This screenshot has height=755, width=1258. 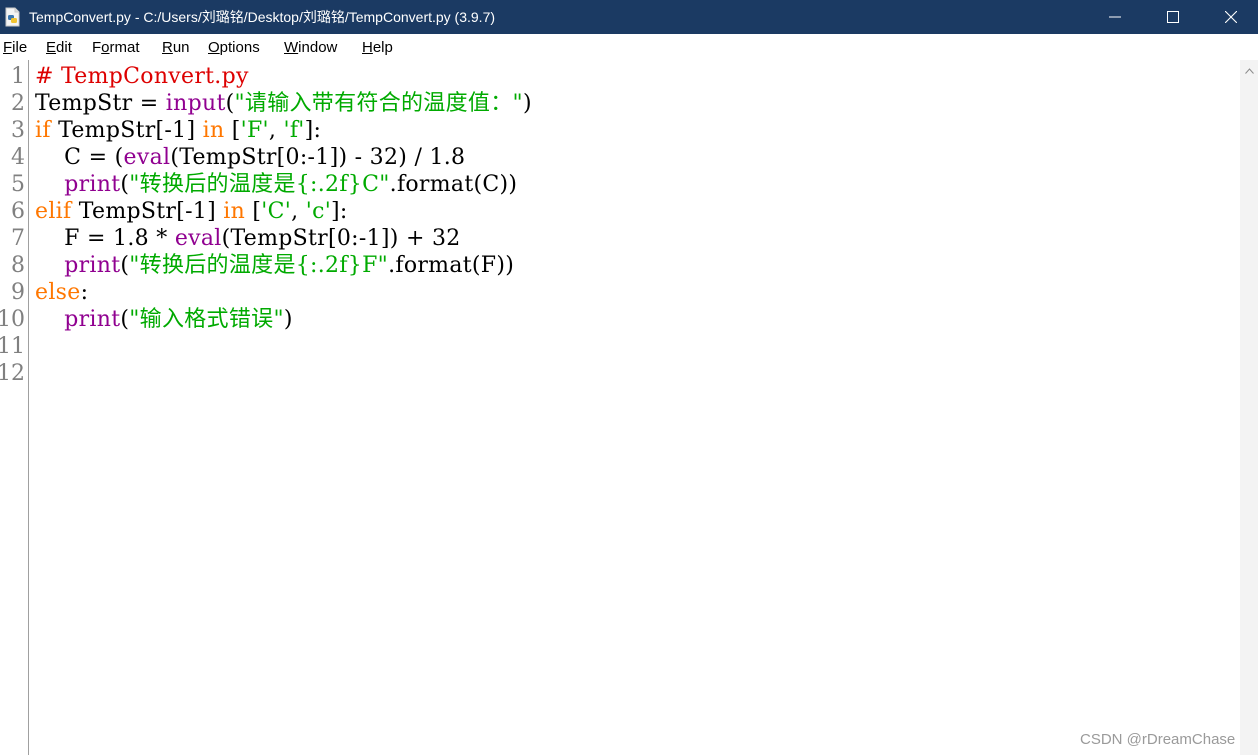 I want to click on line-number: 4, so click(x=18, y=157).